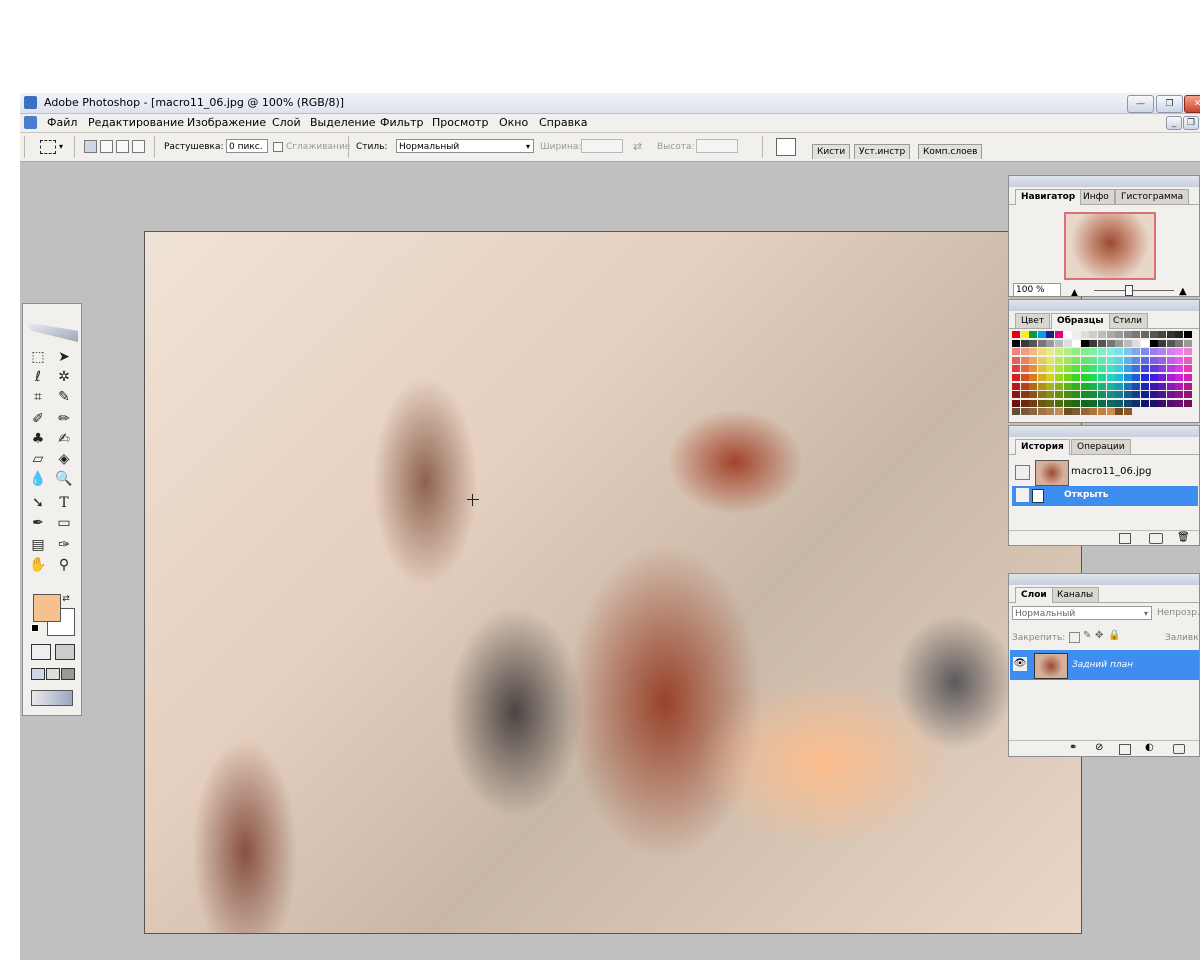 This screenshot has height=960, width=1200. What do you see at coordinates (1022, 472) in the screenshot?
I see `history-brush-source-icon` at bounding box center [1022, 472].